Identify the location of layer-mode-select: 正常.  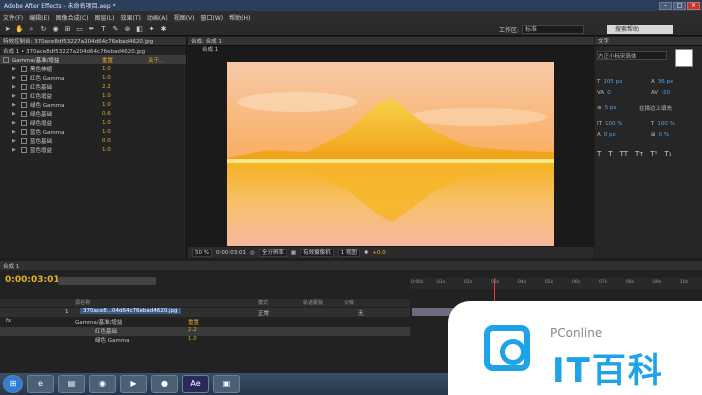
(263, 313).